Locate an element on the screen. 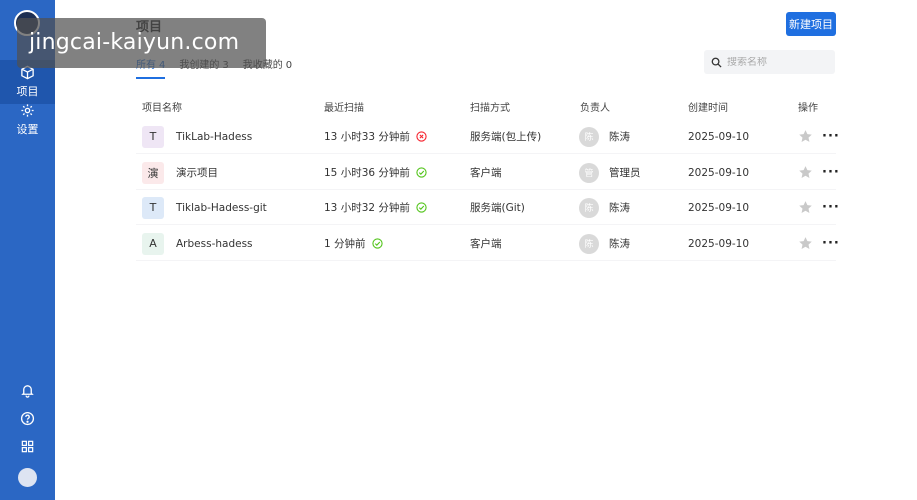 This screenshot has width=917, height=500. last-scan-cell: 1 分钟前 is located at coordinates (353, 243).